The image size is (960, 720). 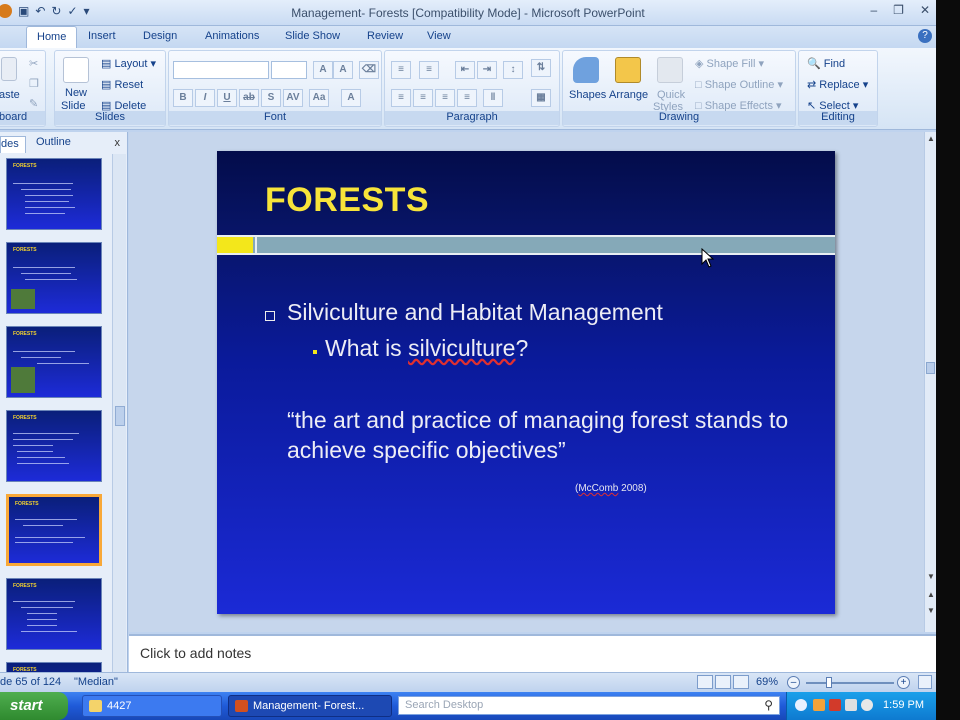 What do you see at coordinates (9, 69) in the screenshot?
I see `paste-icon` at bounding box center [9, 69].